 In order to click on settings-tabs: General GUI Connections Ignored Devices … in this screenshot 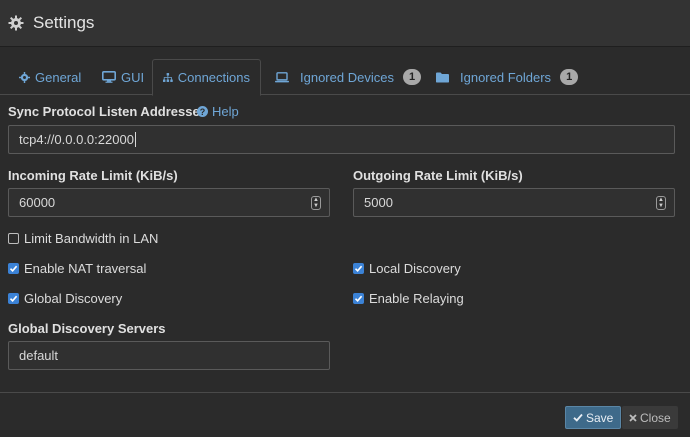, I will do `click(345, 77)`.